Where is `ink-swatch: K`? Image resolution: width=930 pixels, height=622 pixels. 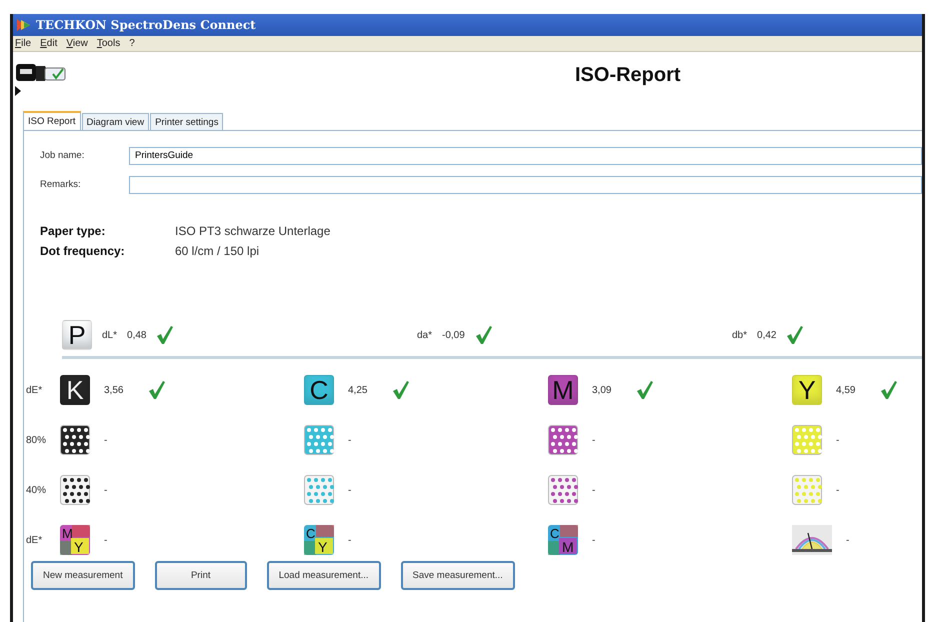
ink-swatch: K is located at coordinates (75, 390).